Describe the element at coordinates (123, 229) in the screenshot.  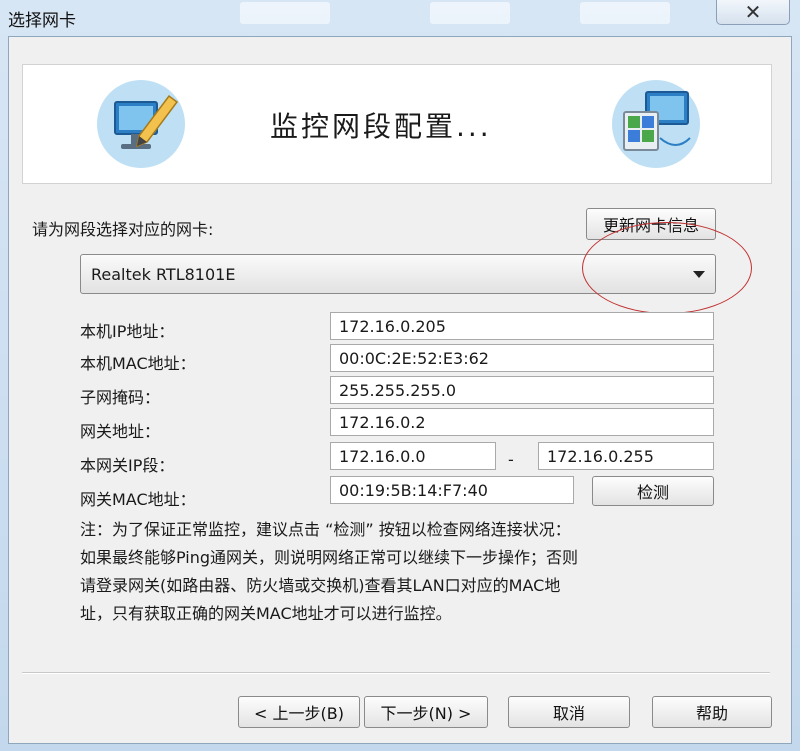
I see `adapter-prompt: 请为网段选择对应的网卡:` at that location.